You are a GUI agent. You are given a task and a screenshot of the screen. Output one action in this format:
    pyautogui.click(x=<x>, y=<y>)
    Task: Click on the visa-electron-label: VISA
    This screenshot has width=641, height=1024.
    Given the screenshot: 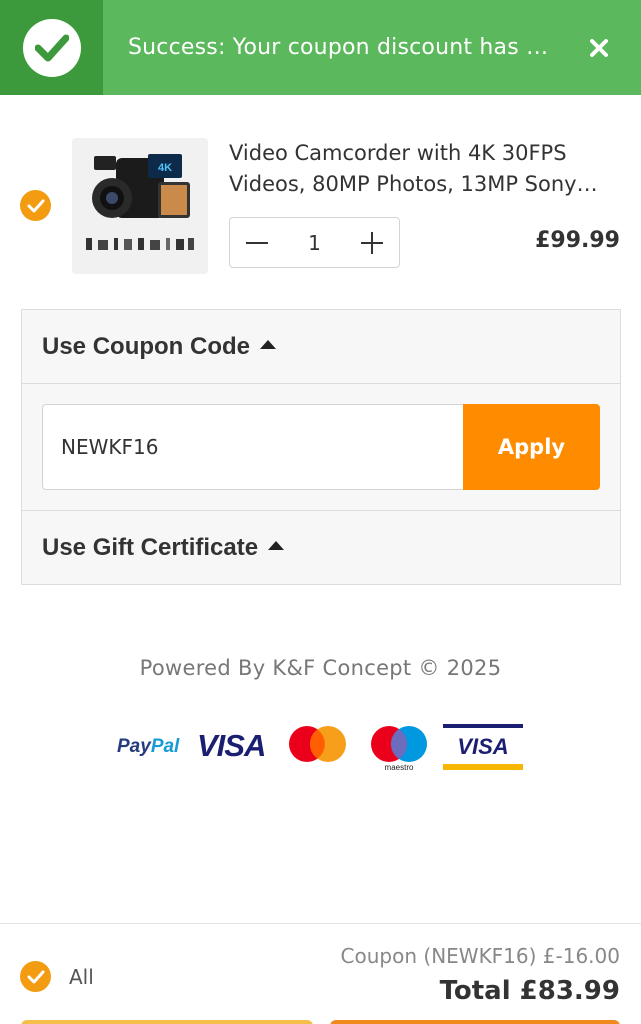 What is the action you would take?
    pyautogui.click(x=482, y=746)
    